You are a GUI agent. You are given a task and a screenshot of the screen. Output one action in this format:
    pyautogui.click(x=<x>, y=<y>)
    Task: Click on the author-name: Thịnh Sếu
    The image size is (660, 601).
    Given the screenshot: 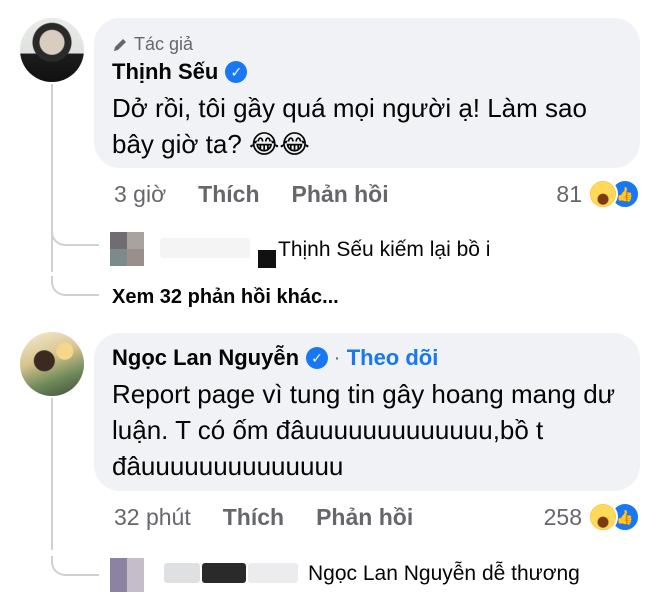 What is the action you would take?
    pyautogui.click(x=165, y=72)
    